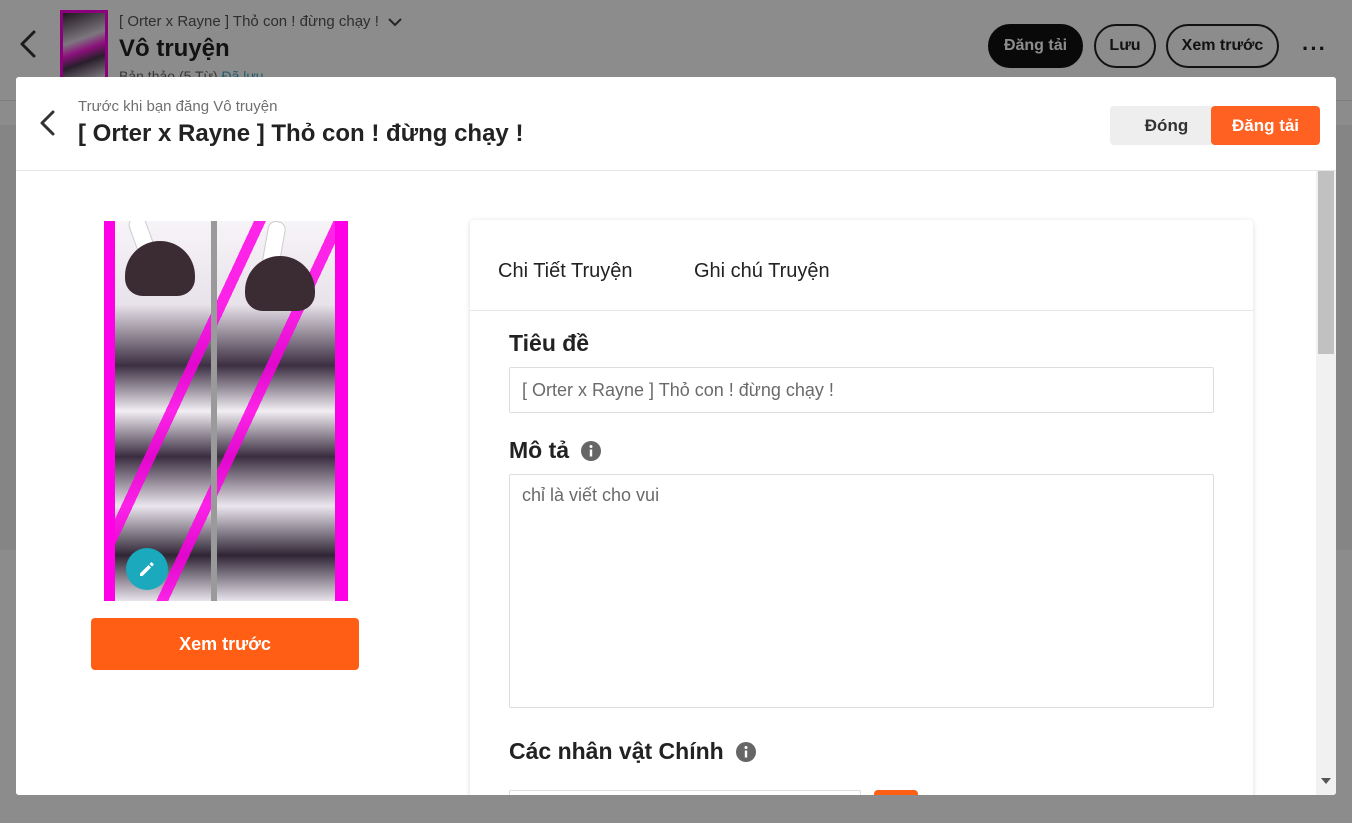 The height and width of the screenshot is (823, 1352). What do you see at coordinates (685, 792) in the screenshot?
I see `main-character-input` at bounding box center [685, 792].